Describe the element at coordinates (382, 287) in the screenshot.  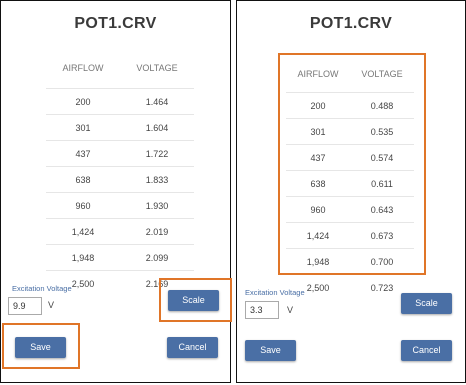
I see `voltage-cell: 0.723` at that location.